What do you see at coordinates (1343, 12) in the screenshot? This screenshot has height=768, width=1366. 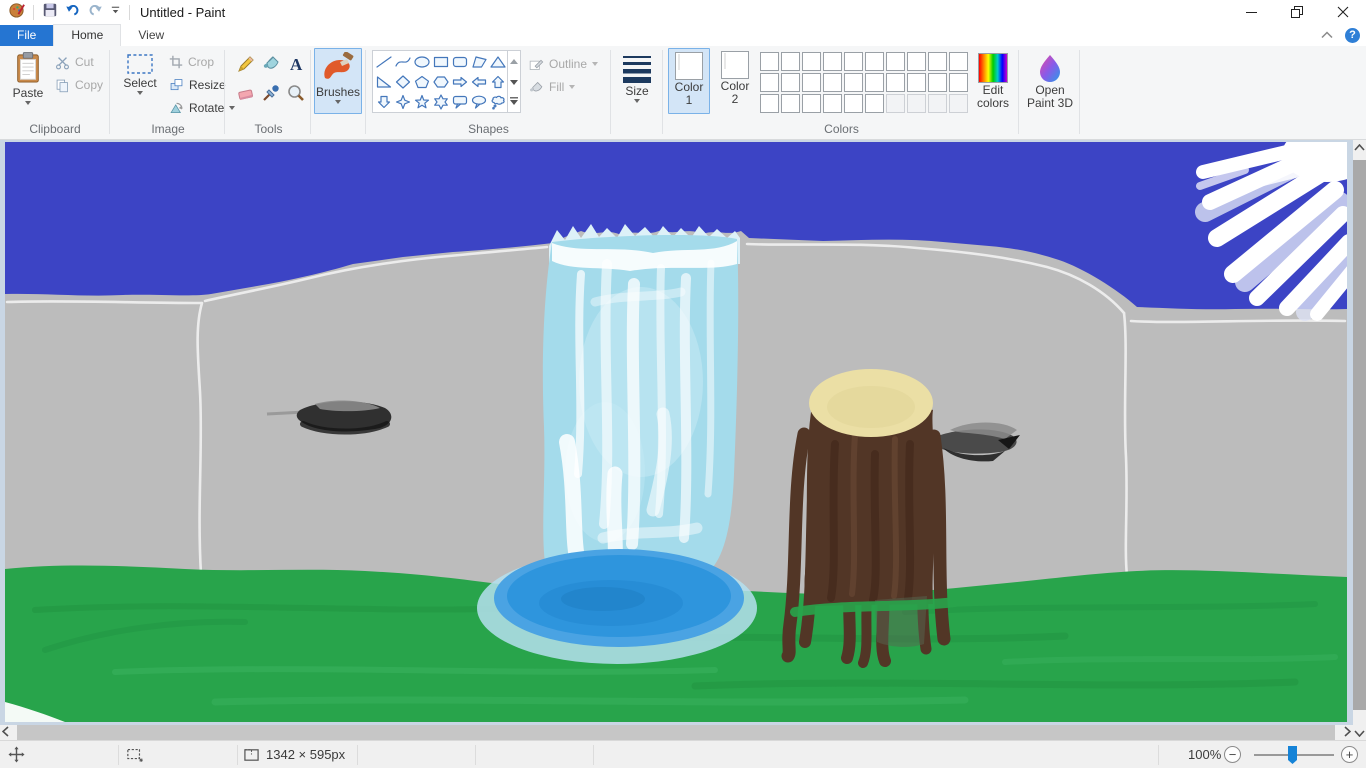 I see `close-button` at bounding box center [1343, 12].